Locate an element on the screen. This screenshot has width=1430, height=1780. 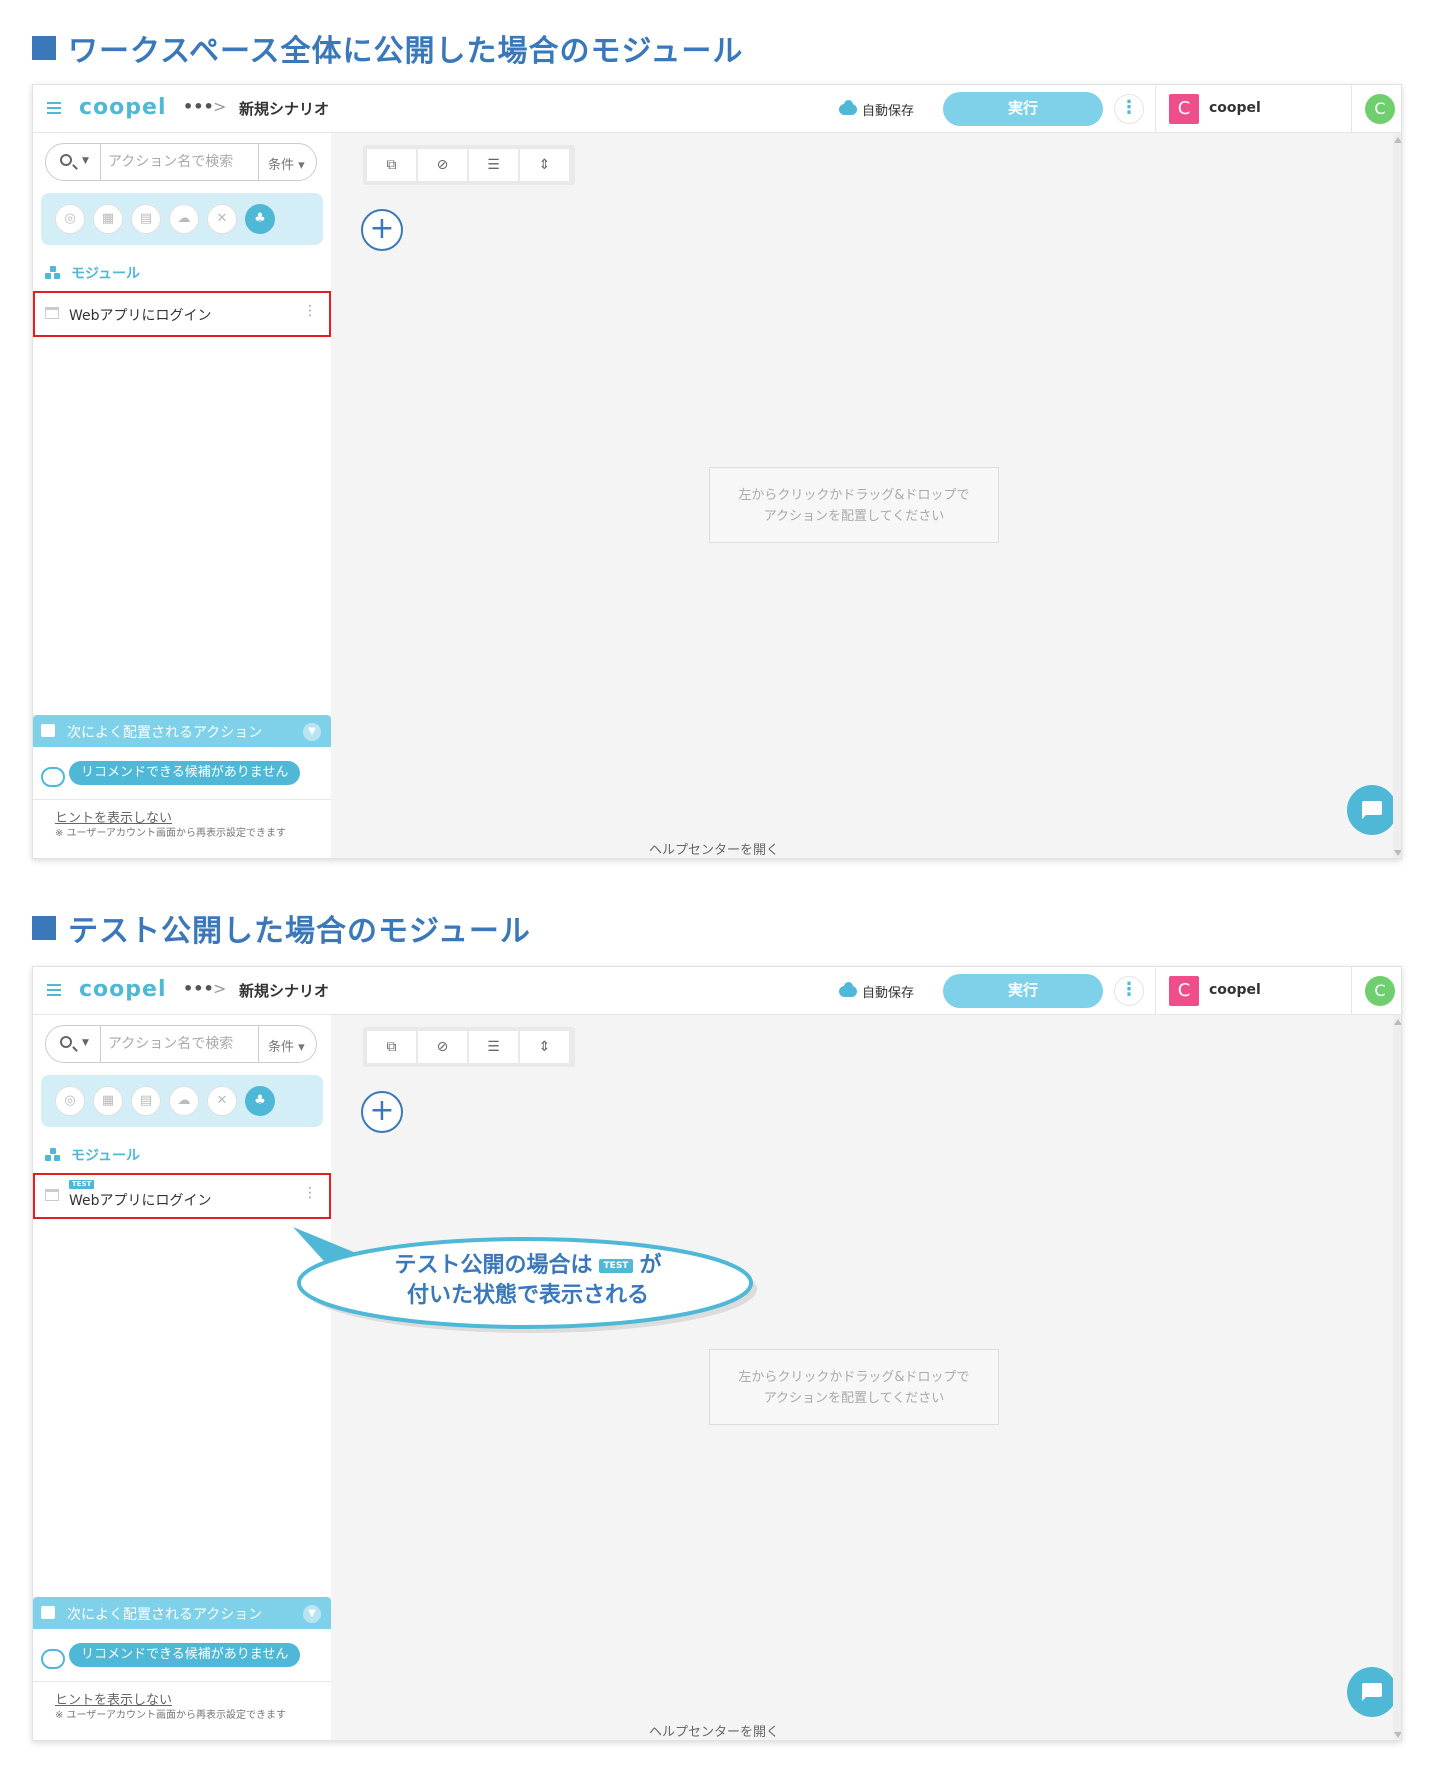
module-item: Webアプリにログイン ⋮ is located at coordinates (182, 314).